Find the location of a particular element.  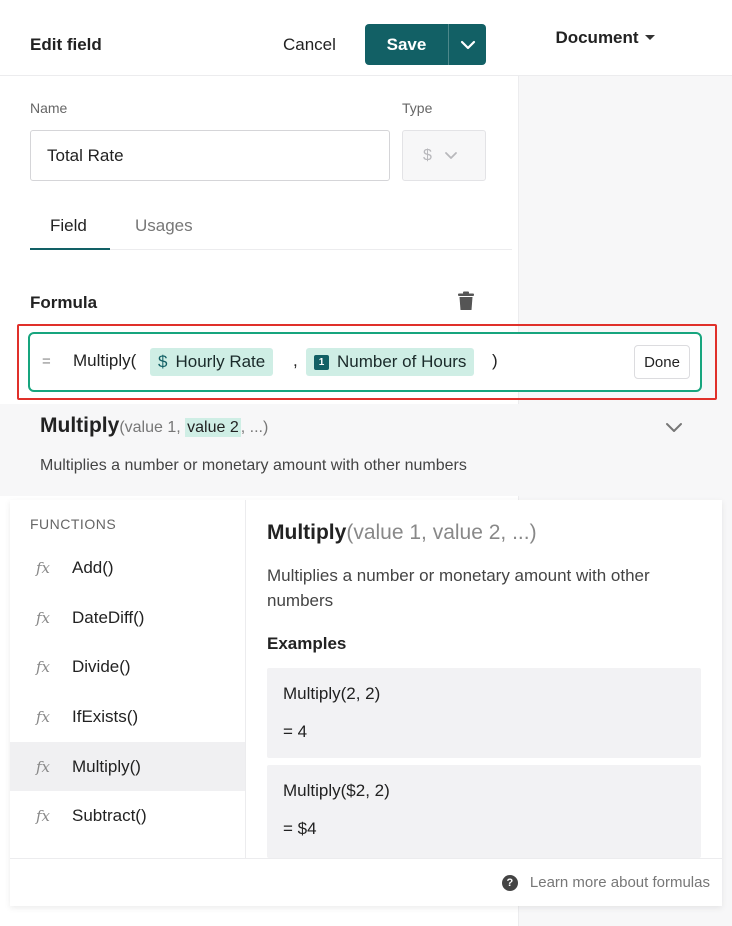

tab-bar: Field Usages is located at coordinates (271, 225).